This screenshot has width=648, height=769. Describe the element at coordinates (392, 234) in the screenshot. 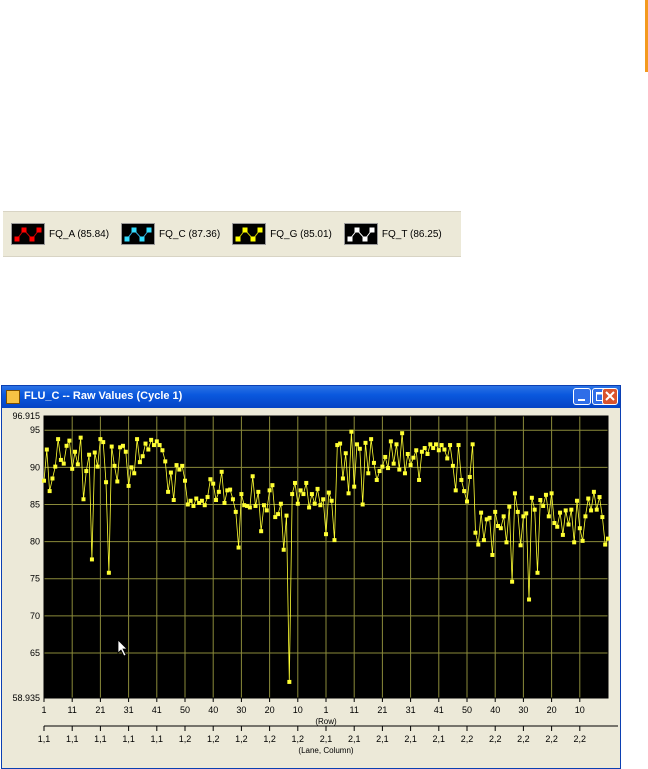

I see `legend-item: FQ_T (86.25)` at that location.